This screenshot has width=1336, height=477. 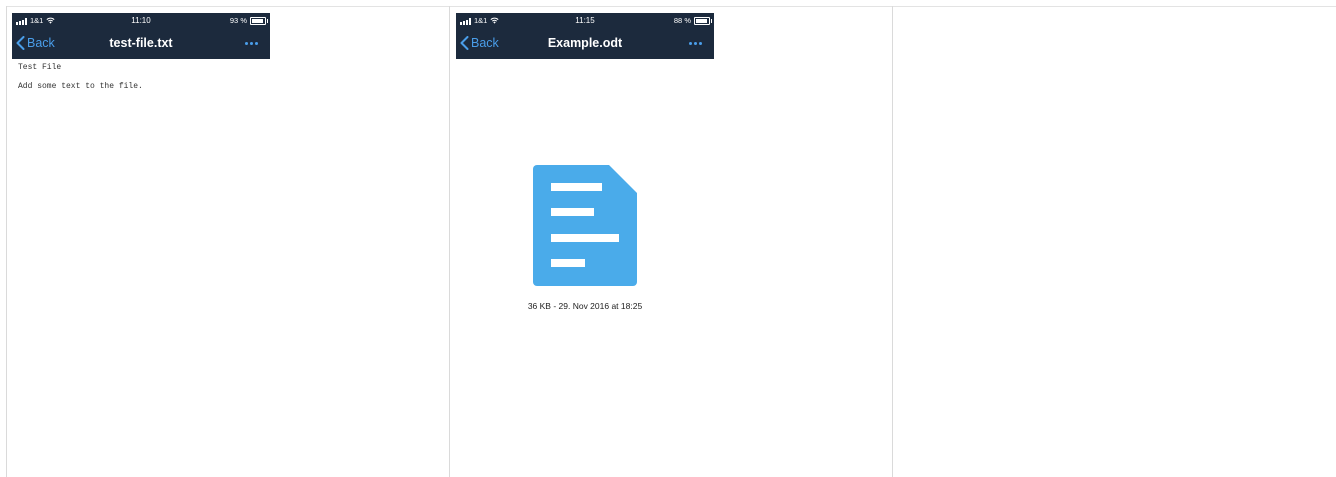 I want to click on page-title: Example.odt, so click(x=585, y=43).